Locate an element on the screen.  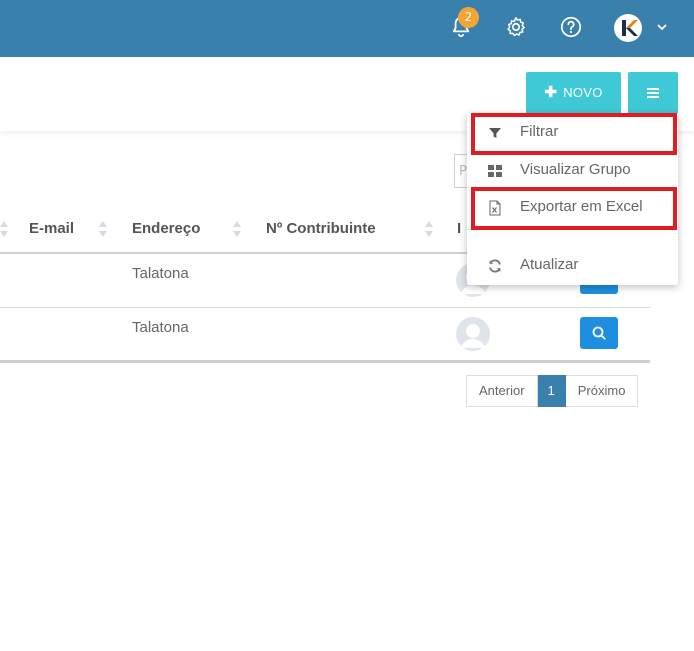
user-placeholder-icon is located at coordinates (473, 334).